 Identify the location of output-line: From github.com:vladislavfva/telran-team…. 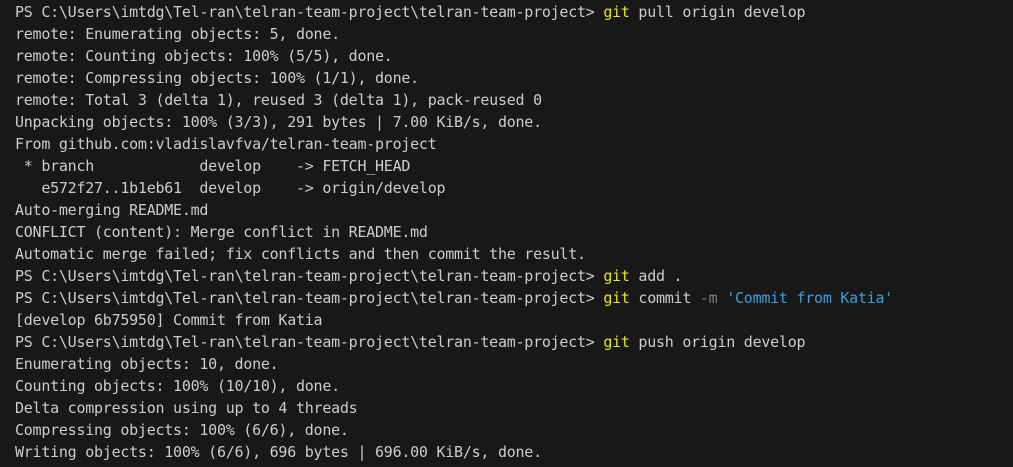
(226, 144).